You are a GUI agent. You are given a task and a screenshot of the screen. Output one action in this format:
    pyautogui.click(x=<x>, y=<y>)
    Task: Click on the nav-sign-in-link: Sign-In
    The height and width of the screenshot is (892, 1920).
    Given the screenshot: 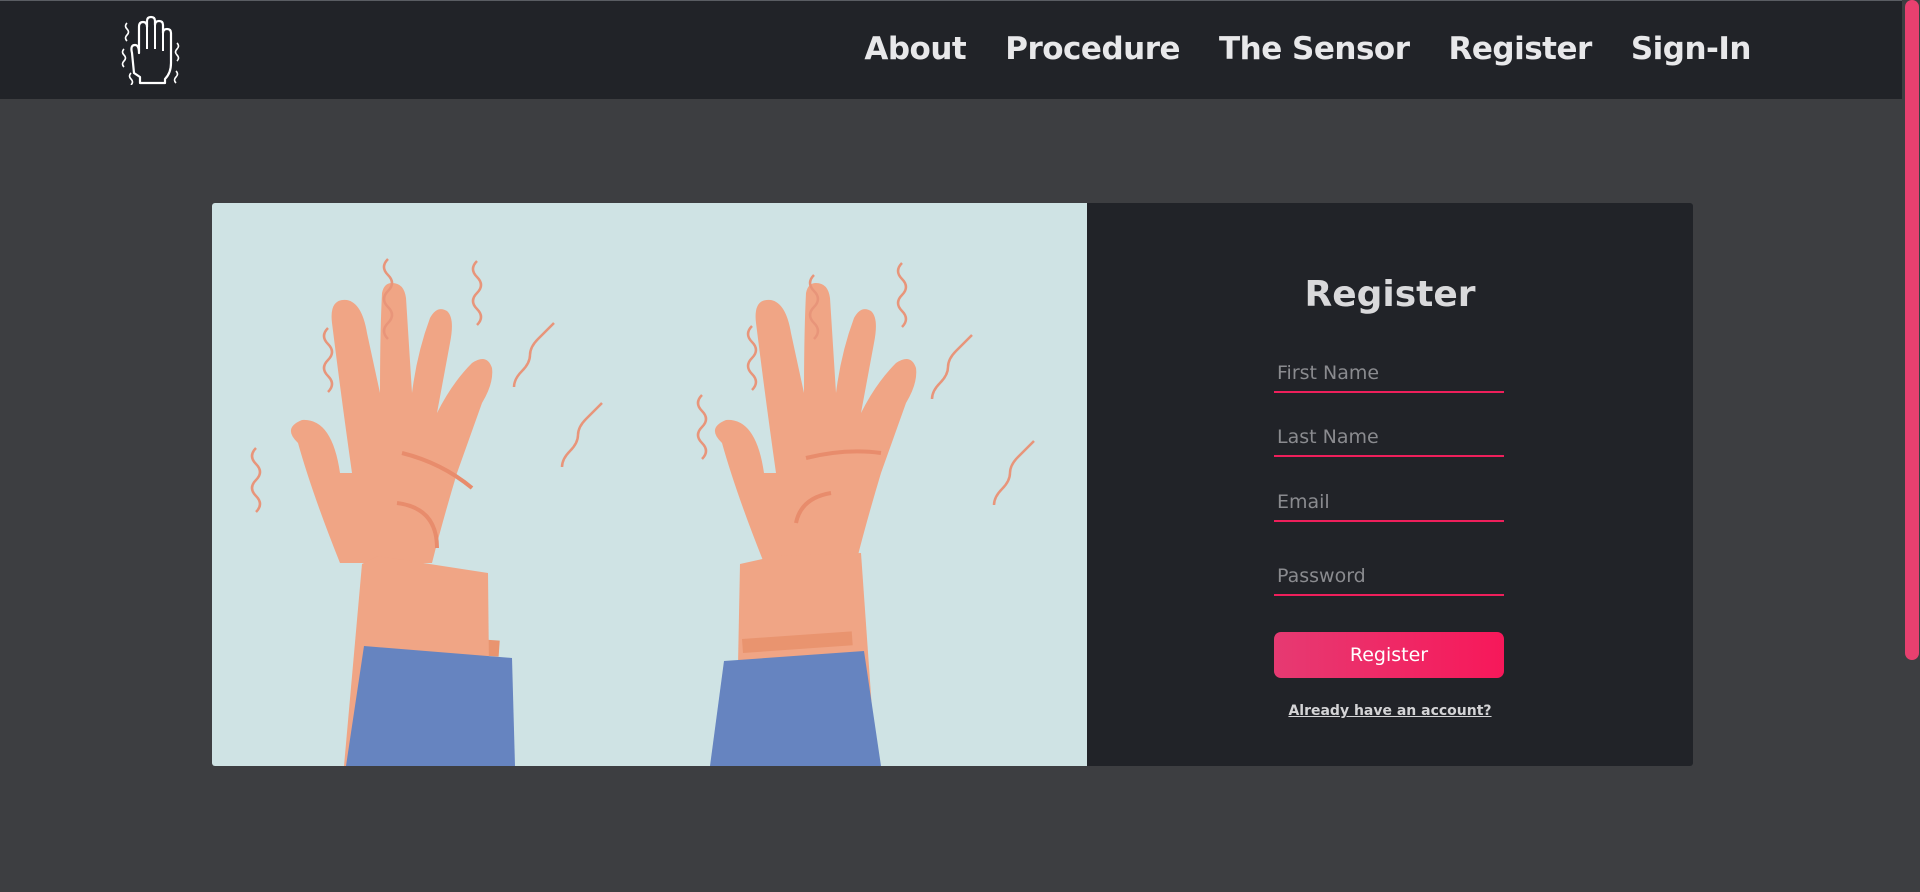 What is the action you would take?
    pyautogui.click(x=1691, y=49)
    